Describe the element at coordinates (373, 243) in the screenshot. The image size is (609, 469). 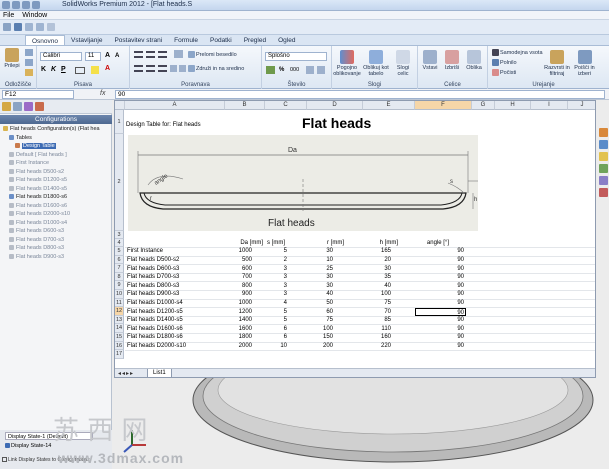
I see `column-label-cell: h [mm]` at that location.